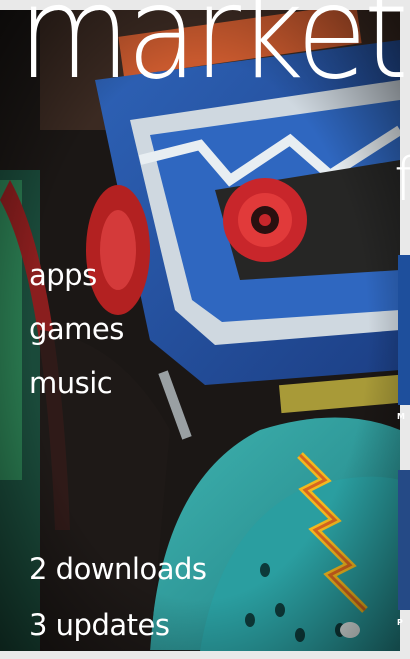 The width and height of the screenshot is (410, 659). I want to click on menu-item-games: games, so click(76, 339).